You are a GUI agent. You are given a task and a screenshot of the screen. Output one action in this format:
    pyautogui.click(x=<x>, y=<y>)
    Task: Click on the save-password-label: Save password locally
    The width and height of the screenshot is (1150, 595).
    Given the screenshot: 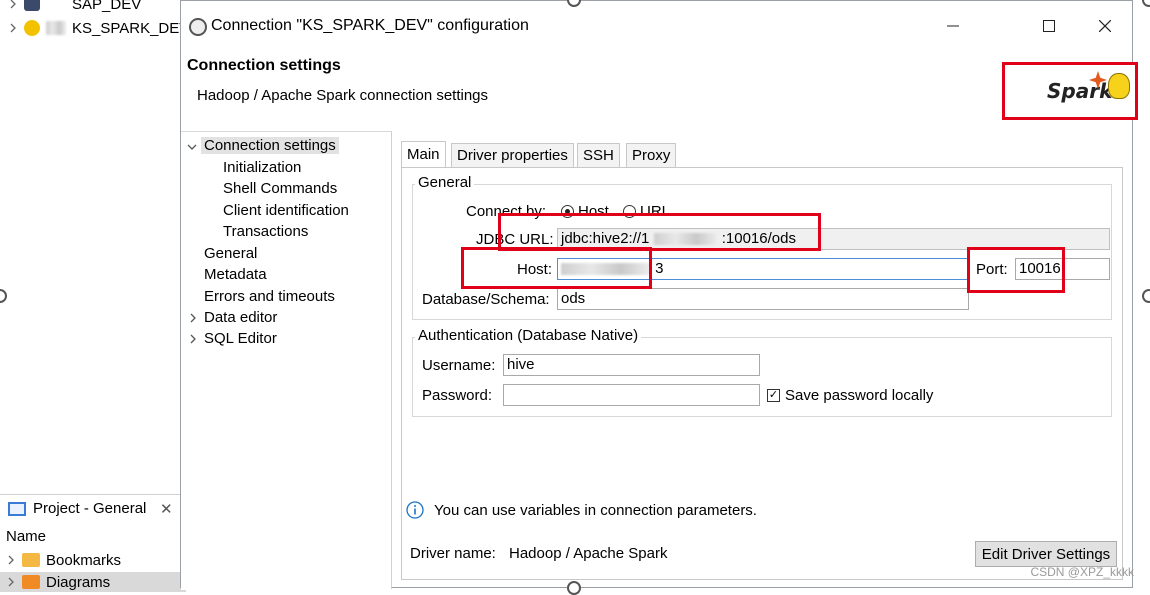 What is the action you would take?
    pyautogui.click(x=859, y=395)
    